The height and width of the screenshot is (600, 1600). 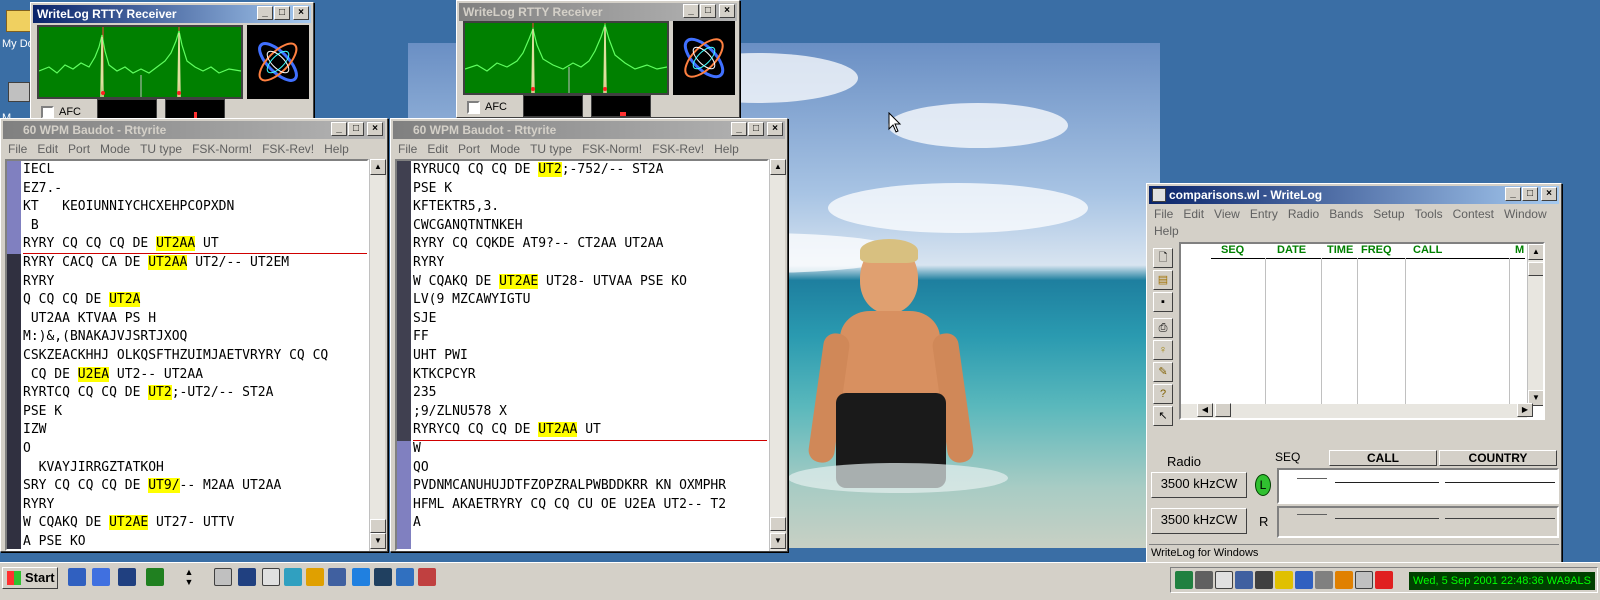 What do you see at coordinates (1163, 394) in the screenshot?
I see `help-icon: ?` at bounding box center [1163, 394].